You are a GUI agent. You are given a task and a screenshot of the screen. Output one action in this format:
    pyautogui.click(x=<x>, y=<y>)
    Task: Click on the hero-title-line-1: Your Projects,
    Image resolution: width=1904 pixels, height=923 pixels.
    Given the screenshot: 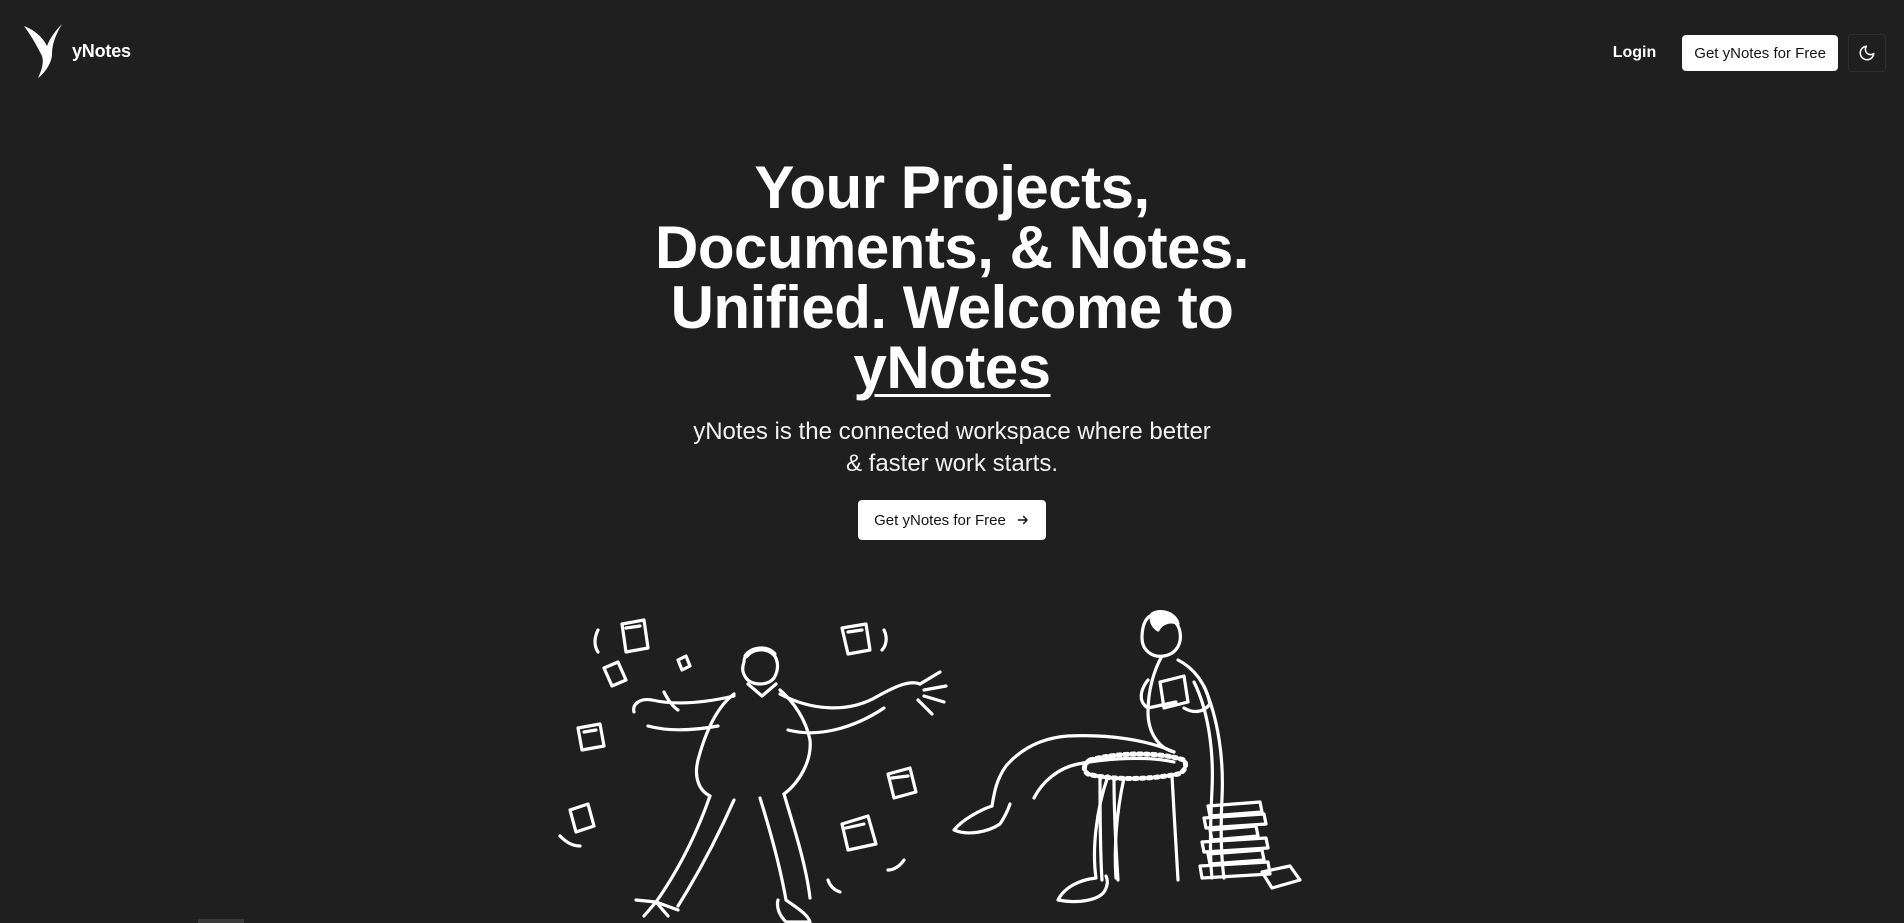 What is the action you would take?
    pyautogui.click(x=952, y=187)
    